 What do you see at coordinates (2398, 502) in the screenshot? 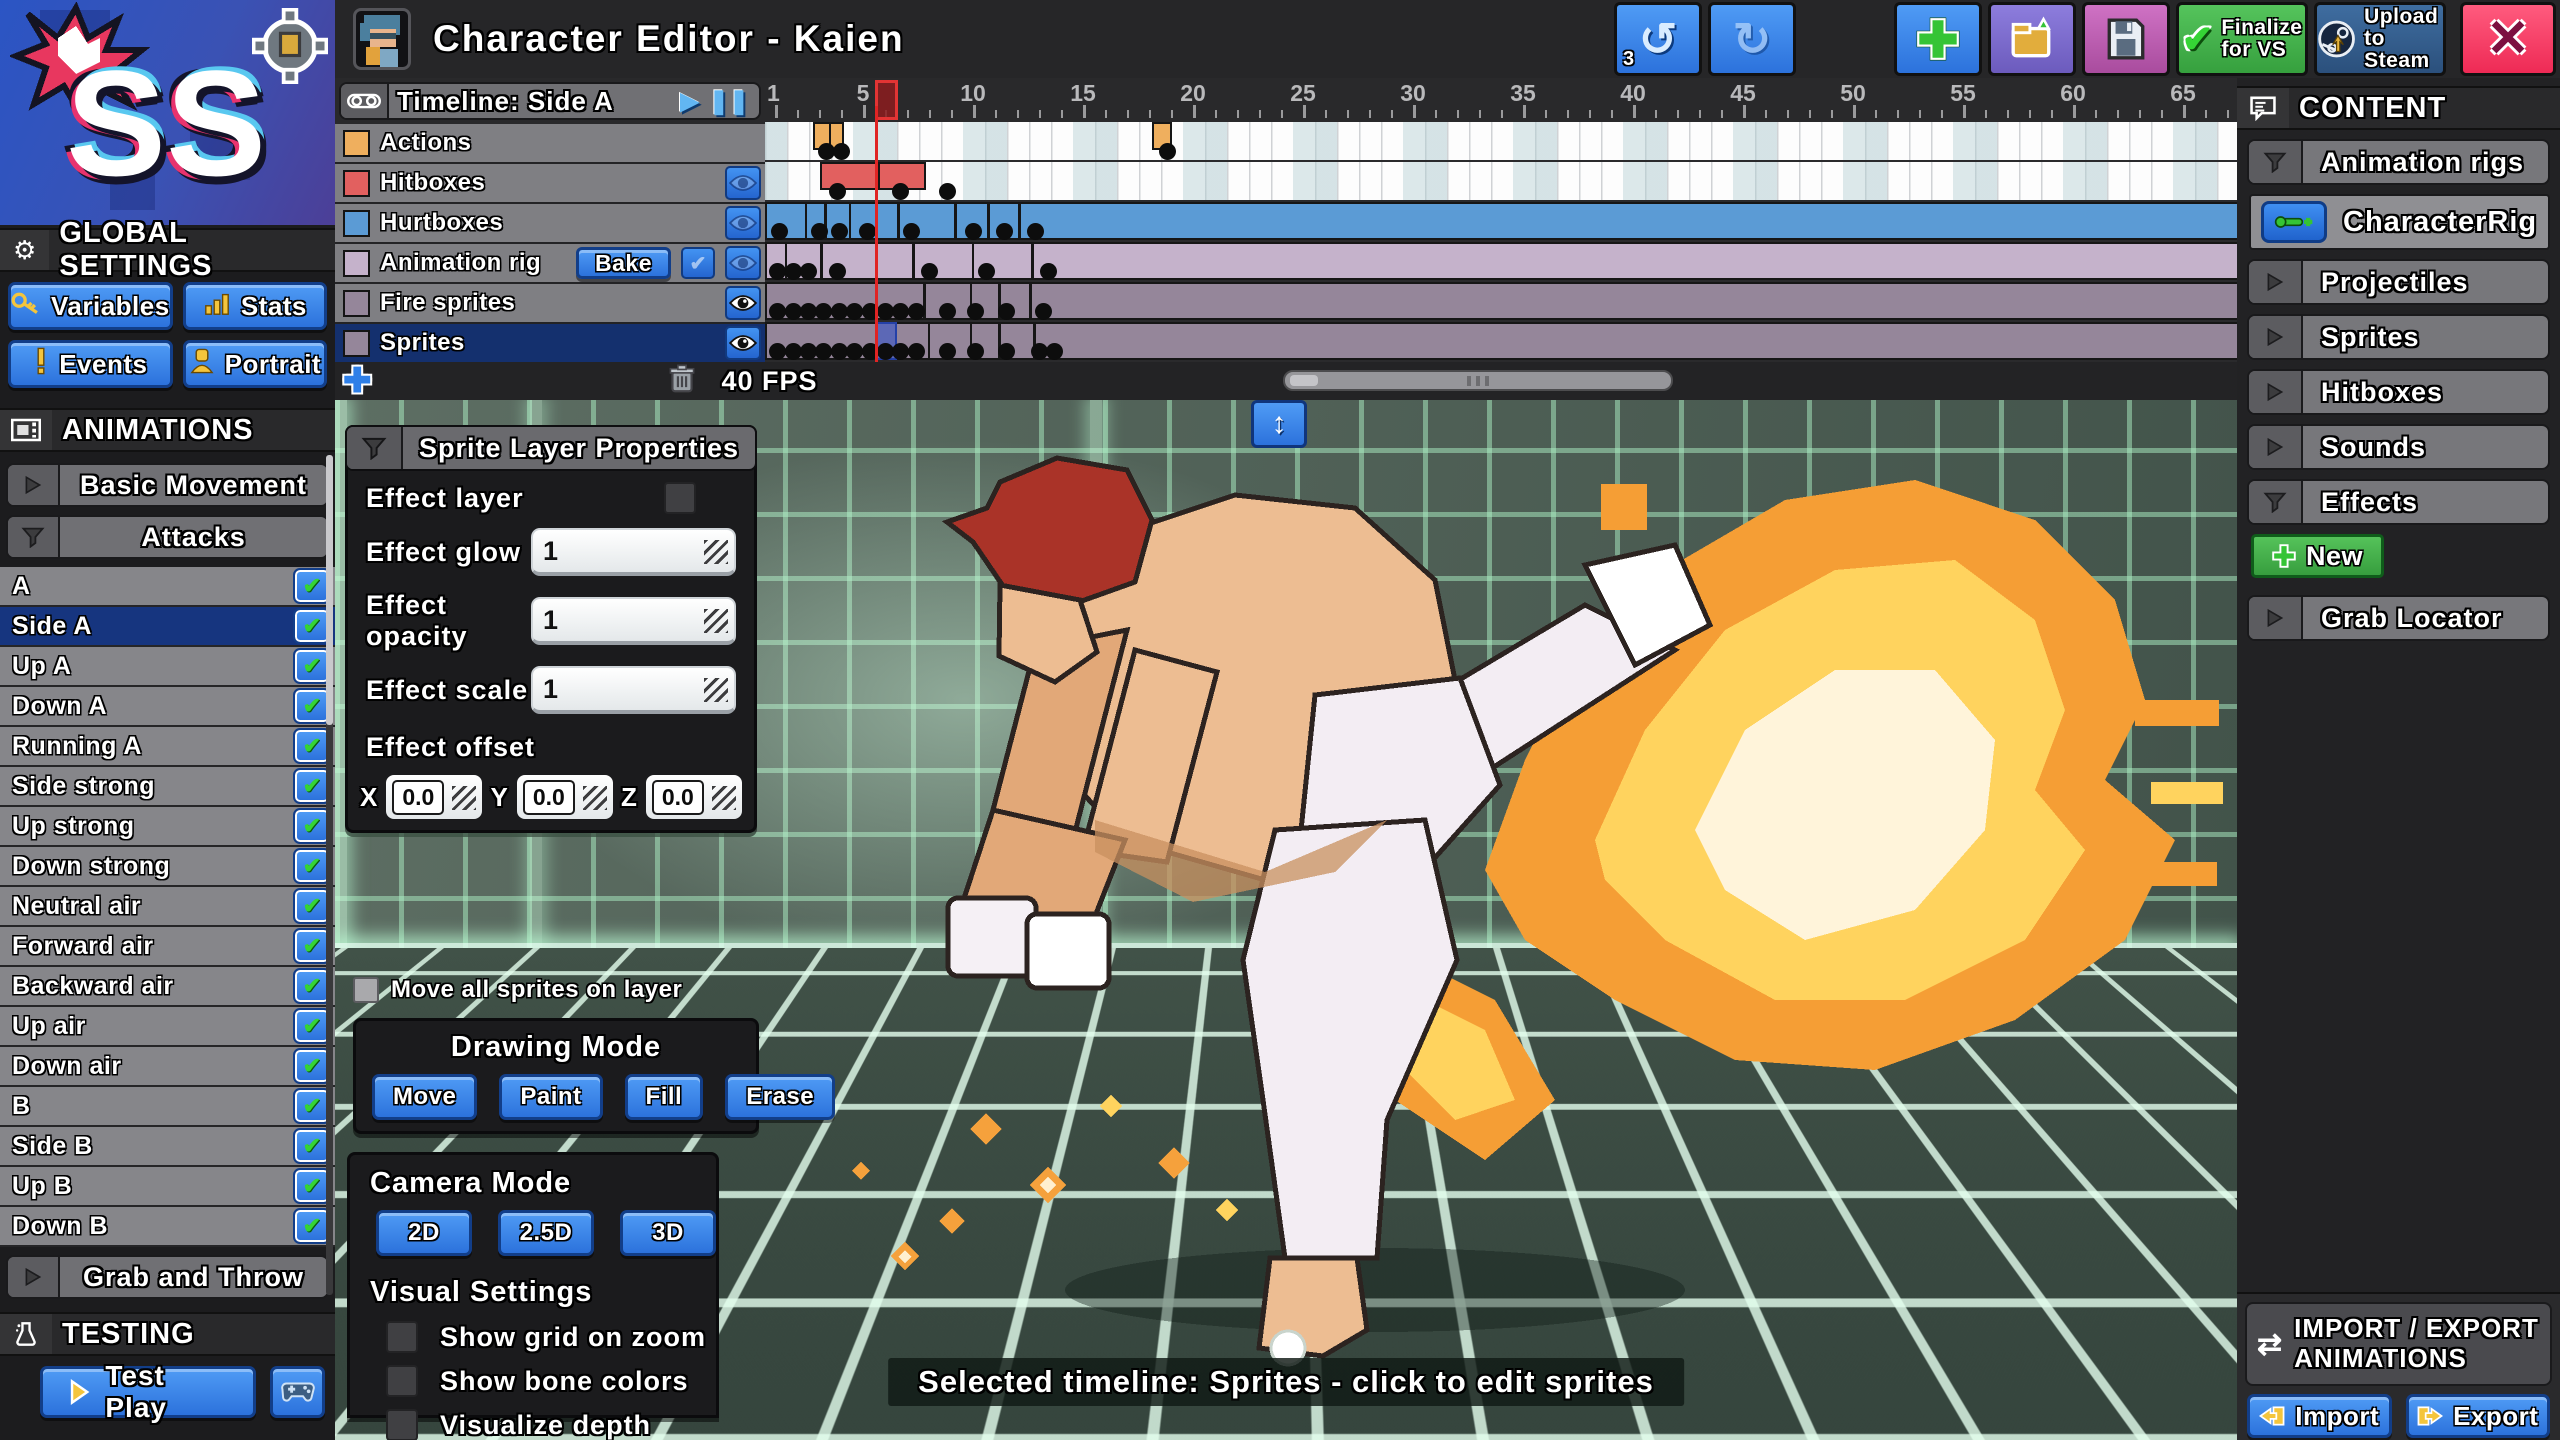
I see `content-group-effects: Effects` at bounding box center [2398, 502].